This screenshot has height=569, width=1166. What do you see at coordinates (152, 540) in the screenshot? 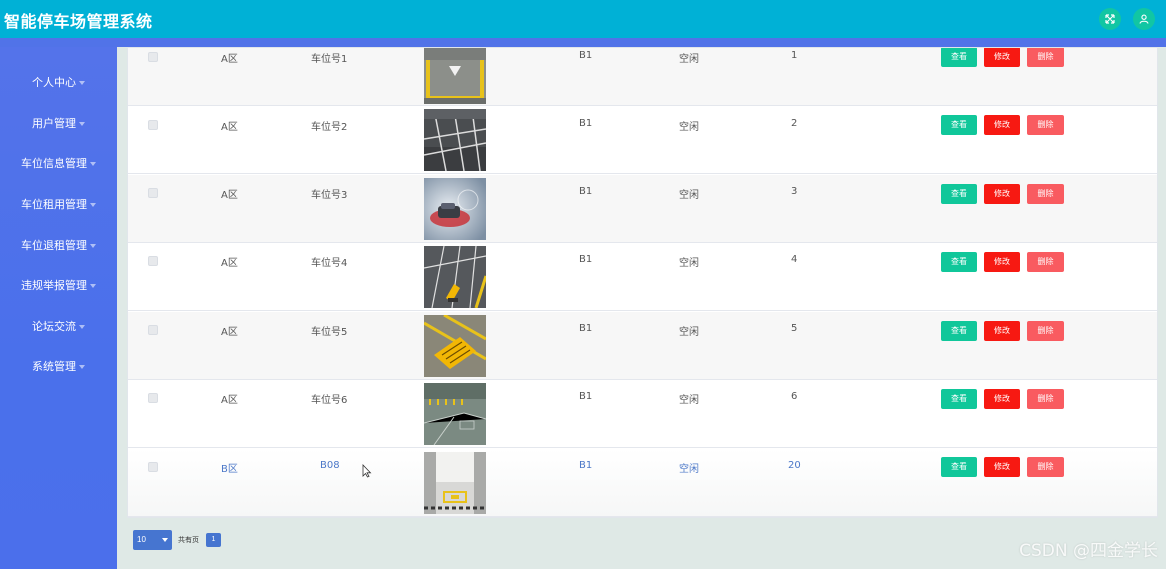
I see `page-size-select: 10` at bounding box center [152, 540].